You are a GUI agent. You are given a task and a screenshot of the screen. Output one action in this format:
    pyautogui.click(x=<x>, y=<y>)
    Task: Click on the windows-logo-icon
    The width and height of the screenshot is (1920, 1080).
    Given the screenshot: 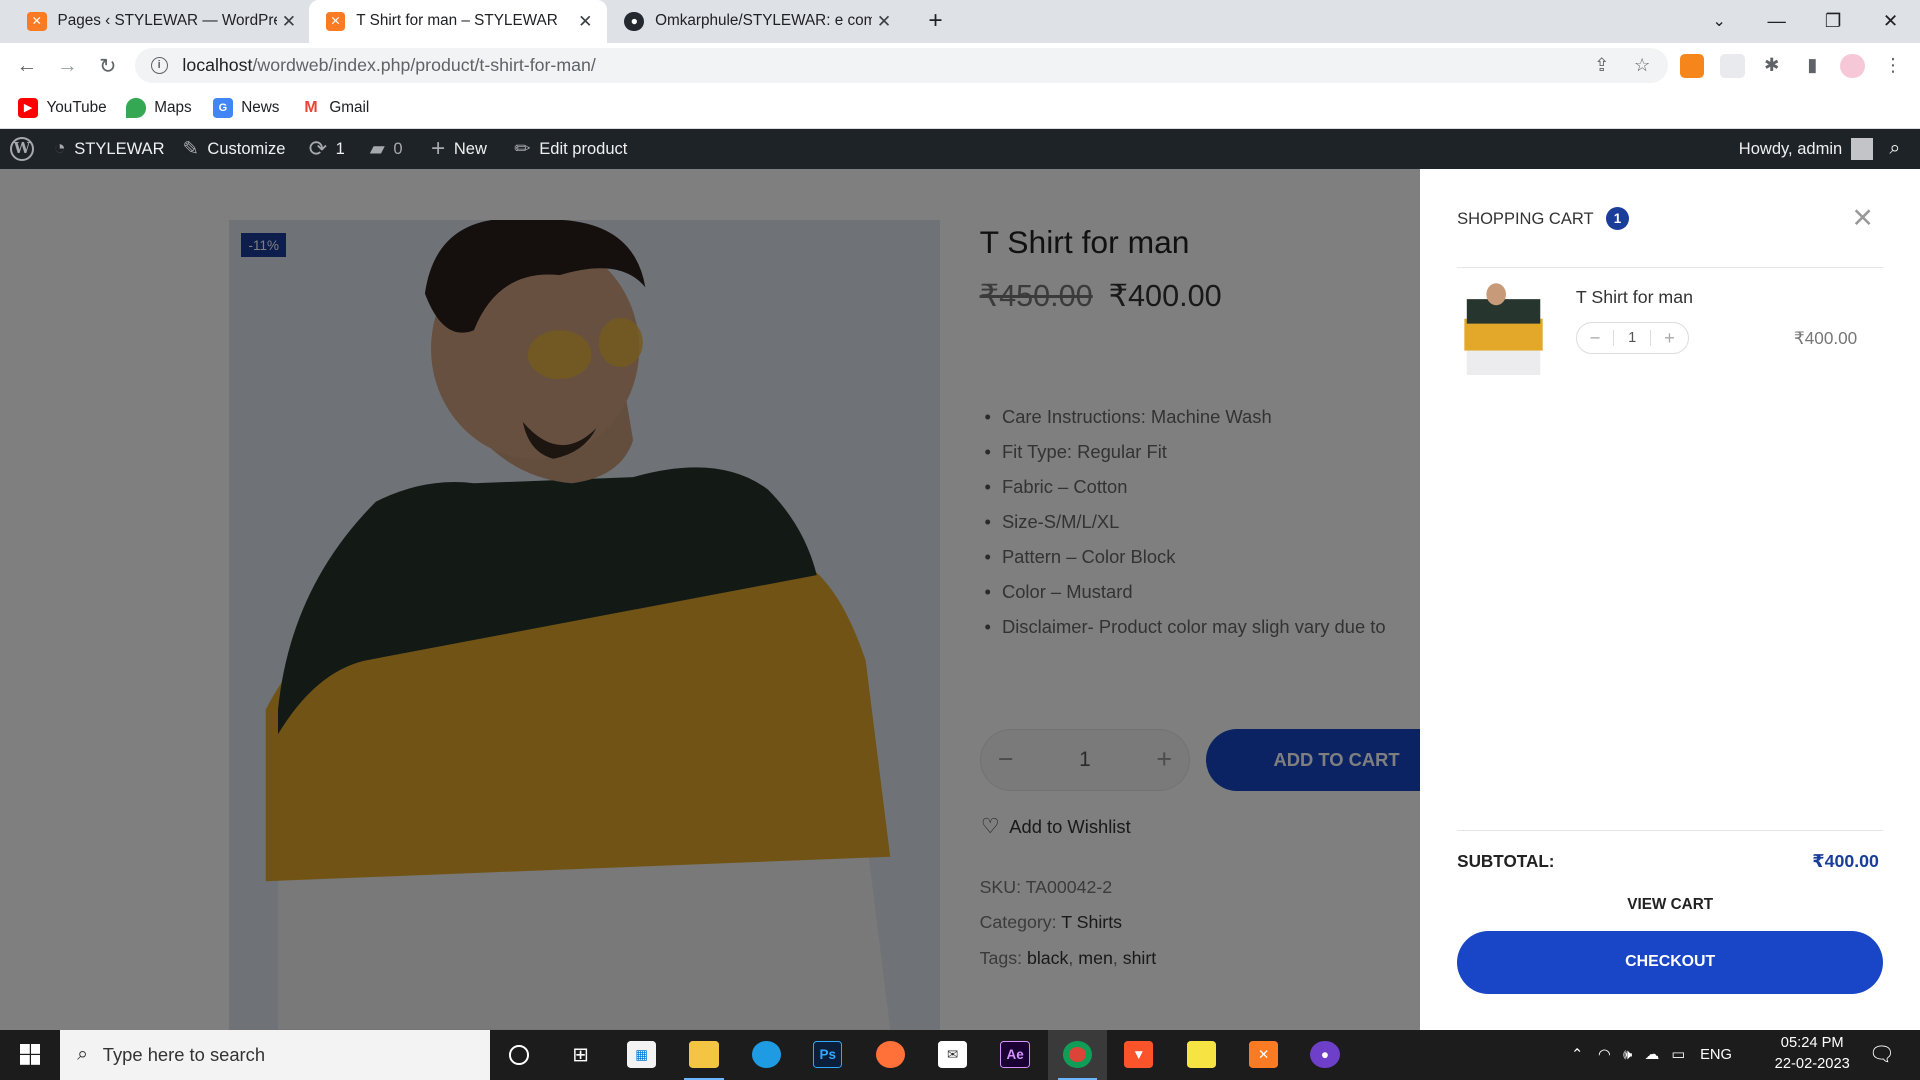 What is the action you would take?
    pyautogui.click(x=30, y=1055)
    